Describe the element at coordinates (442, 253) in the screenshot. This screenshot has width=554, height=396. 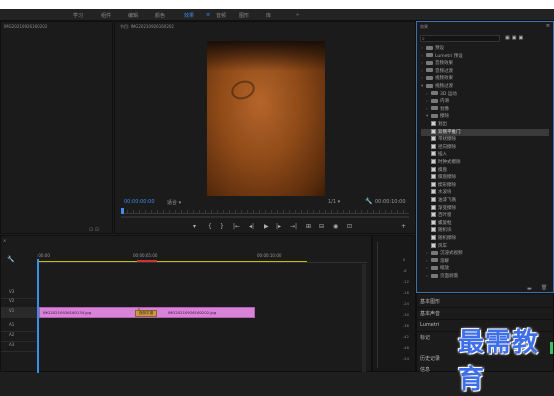
I see `effect-folder: › 沉浸式视频` at that location.